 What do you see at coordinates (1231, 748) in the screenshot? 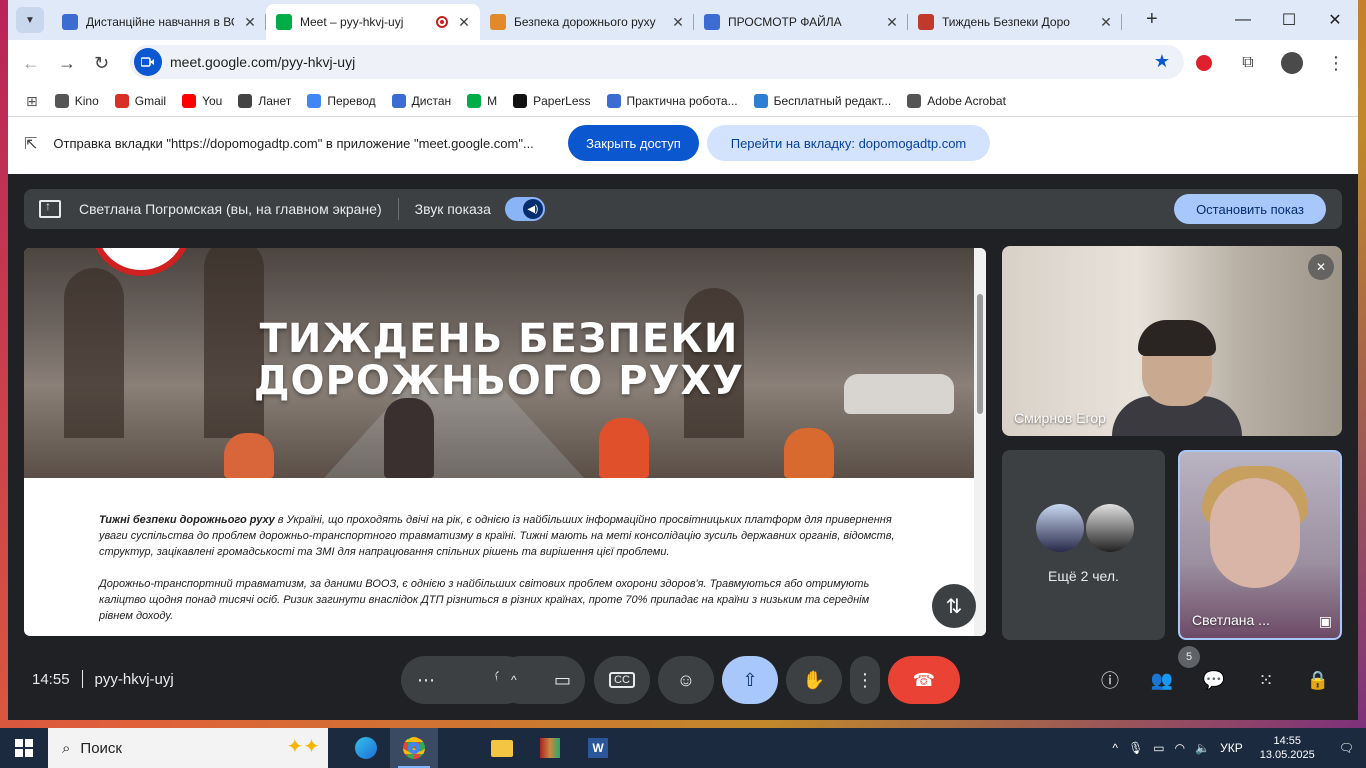
I see `language-indicator: УКР` at bounding box center [1231, 748].